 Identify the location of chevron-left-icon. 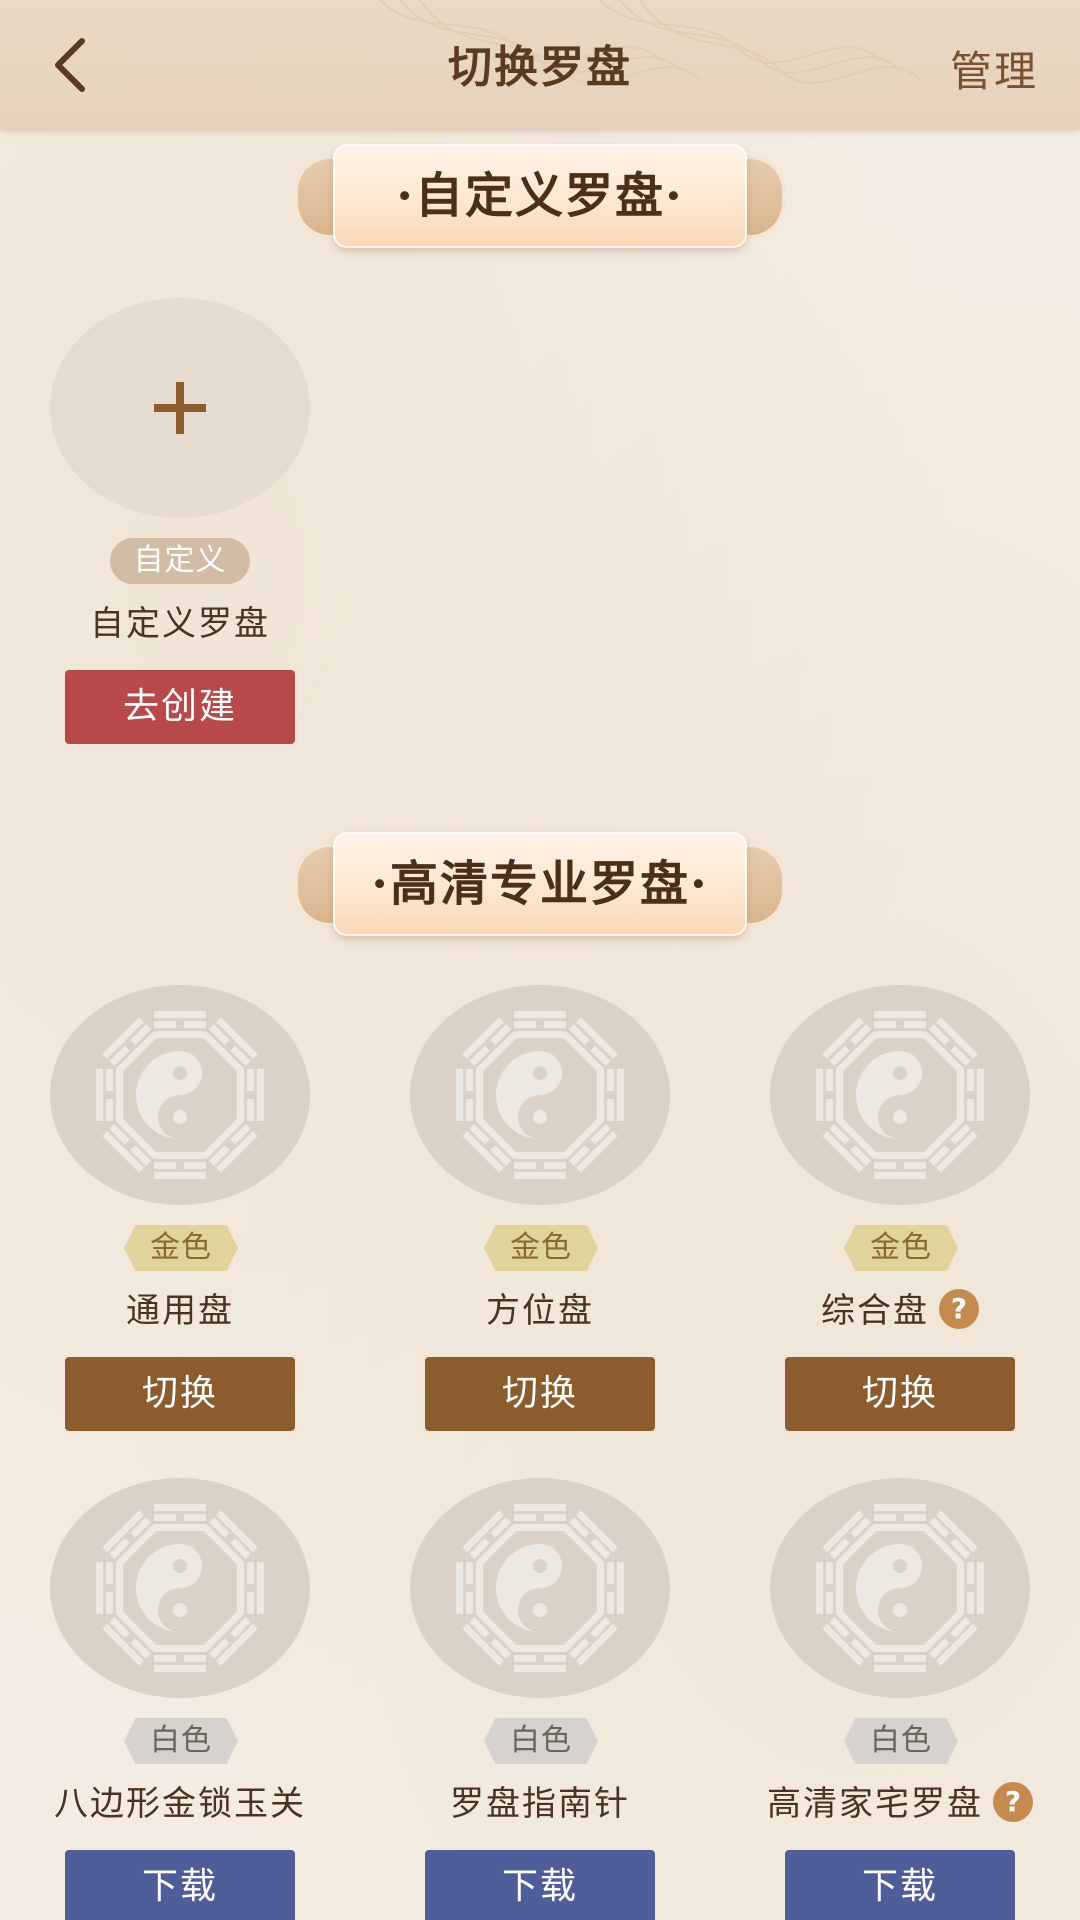
(70, 65).